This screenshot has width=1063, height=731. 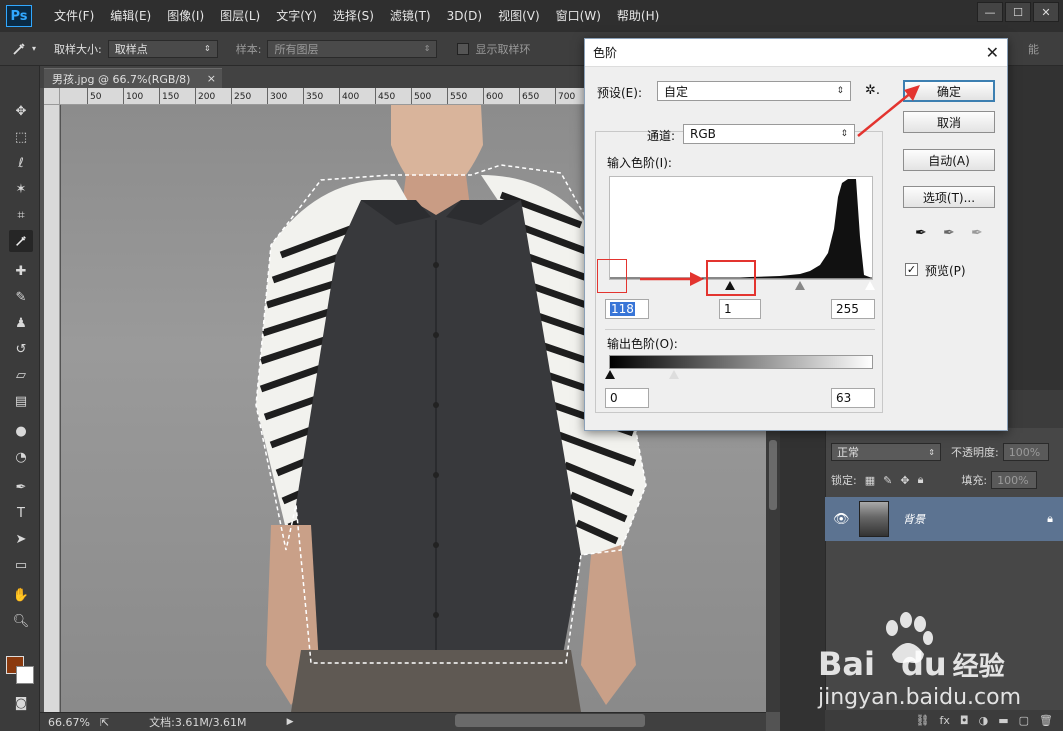 What do you see at coordinates (578, 16) in the screenshot?
I see `menu-window: 窗口(W)` at bounding box center [578, 16].